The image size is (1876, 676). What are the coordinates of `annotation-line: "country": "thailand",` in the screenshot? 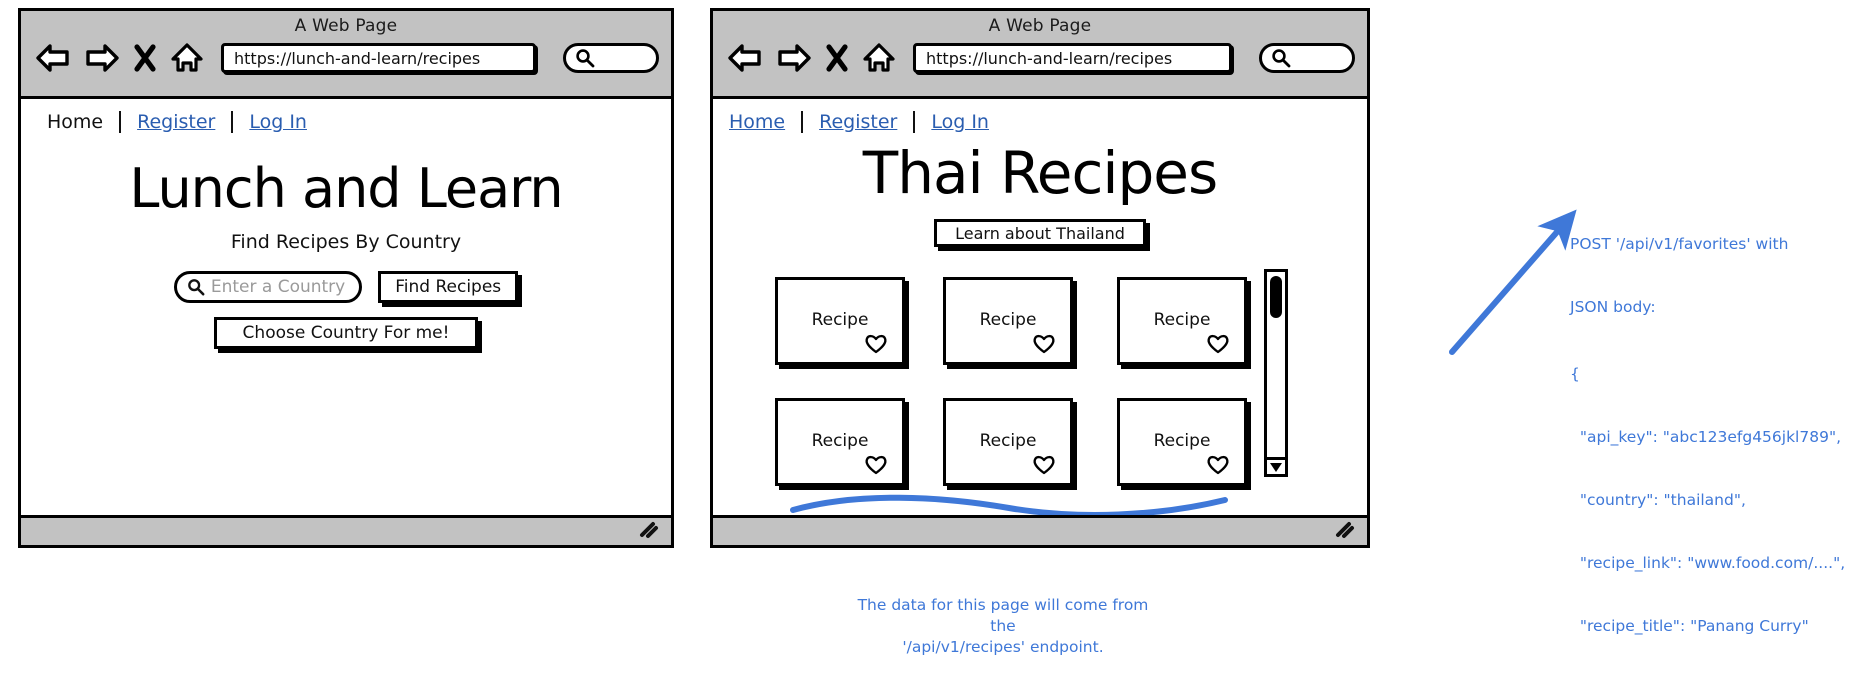 It's located at (1658, 500).